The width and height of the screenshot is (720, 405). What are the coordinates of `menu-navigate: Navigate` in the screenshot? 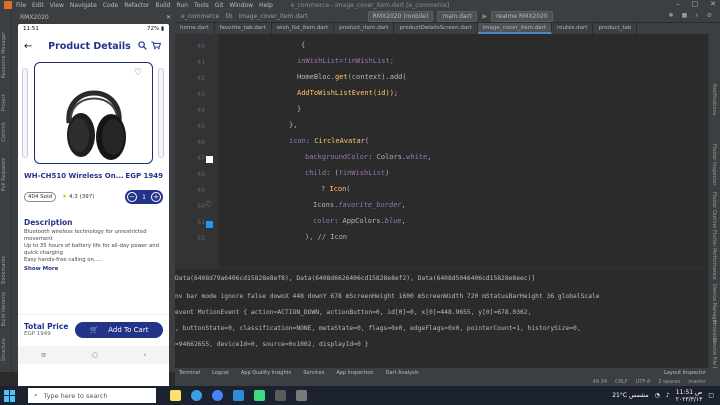 It's located at (83, 5).